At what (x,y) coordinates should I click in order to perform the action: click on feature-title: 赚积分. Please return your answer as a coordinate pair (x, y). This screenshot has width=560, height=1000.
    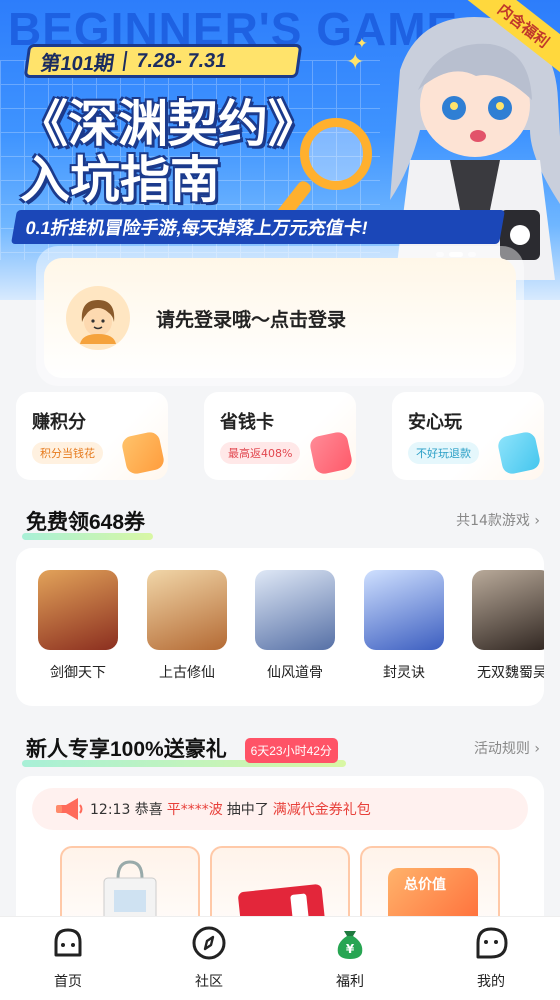
    Looking at the image, I should click on (59, 422).